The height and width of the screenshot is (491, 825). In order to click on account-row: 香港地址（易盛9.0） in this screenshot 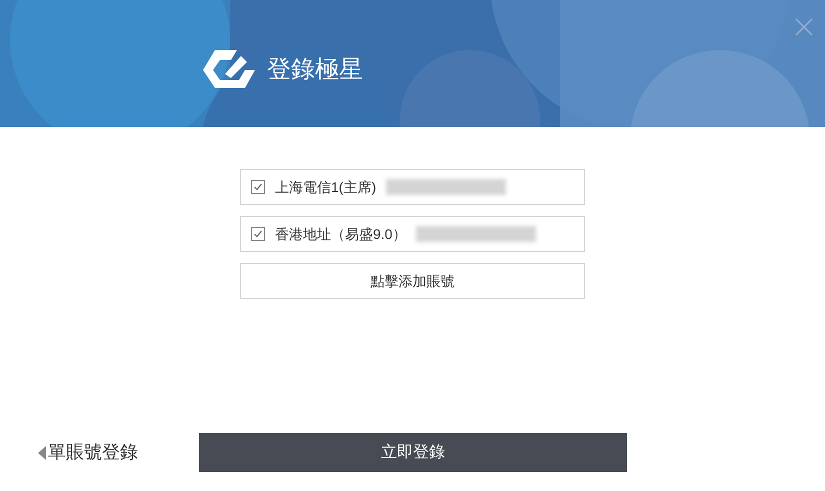, I will do `click(412, 234)`.